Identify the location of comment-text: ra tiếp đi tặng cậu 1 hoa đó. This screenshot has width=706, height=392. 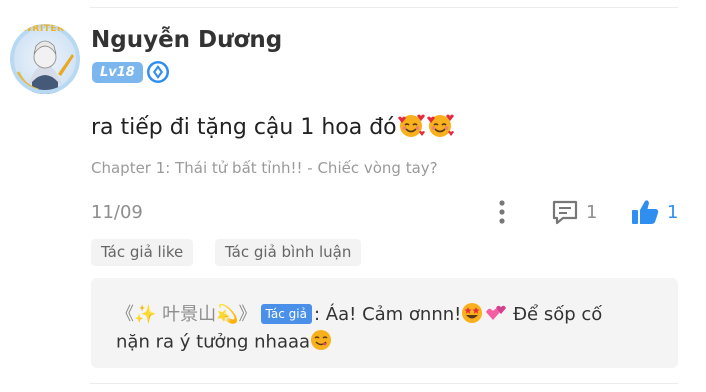
(273, 128).